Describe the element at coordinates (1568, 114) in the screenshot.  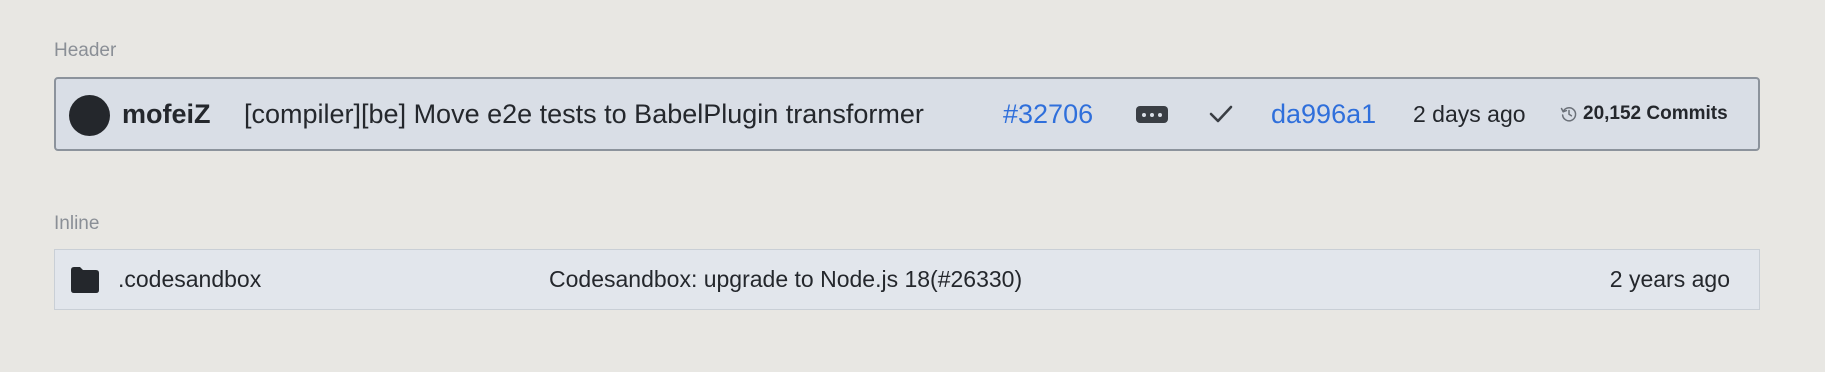
I see `history-icon` at that location.